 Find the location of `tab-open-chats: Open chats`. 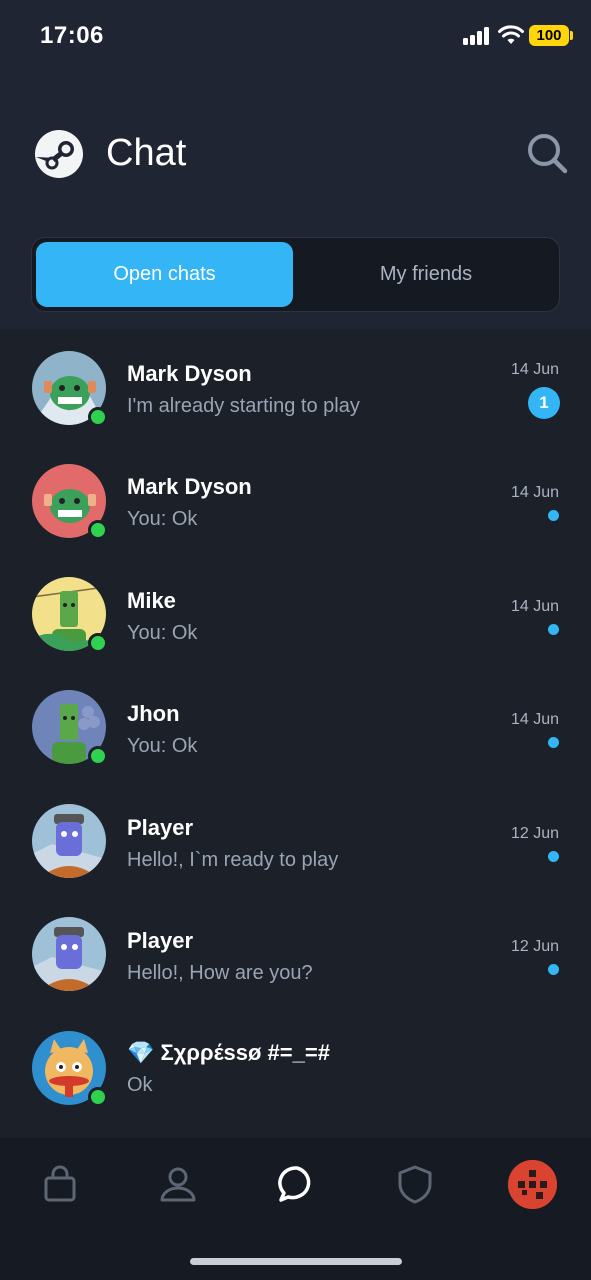

tab-open-chats: Open chats is located at coordinates (164, 274).